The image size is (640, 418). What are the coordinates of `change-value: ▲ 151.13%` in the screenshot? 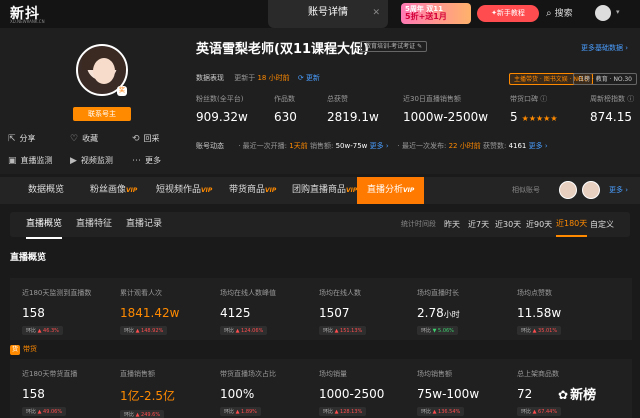 It's located at (348, 331).